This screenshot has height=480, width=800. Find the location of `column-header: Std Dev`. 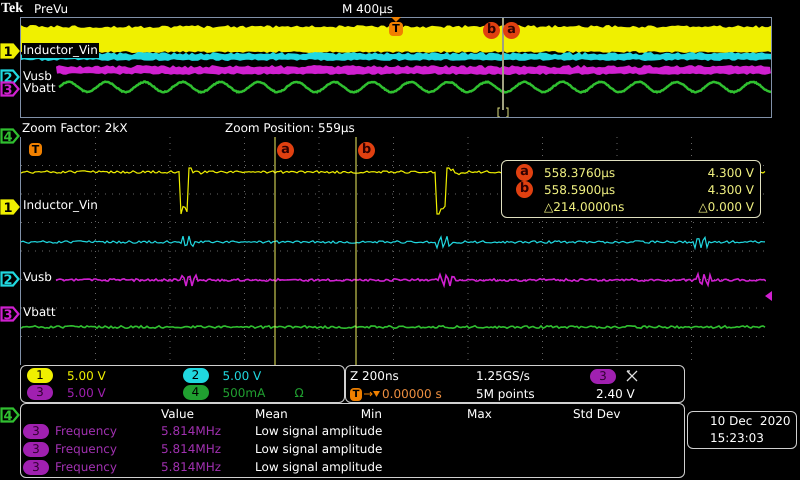

column-header: Std Dev is located at coordinates (597, 414).